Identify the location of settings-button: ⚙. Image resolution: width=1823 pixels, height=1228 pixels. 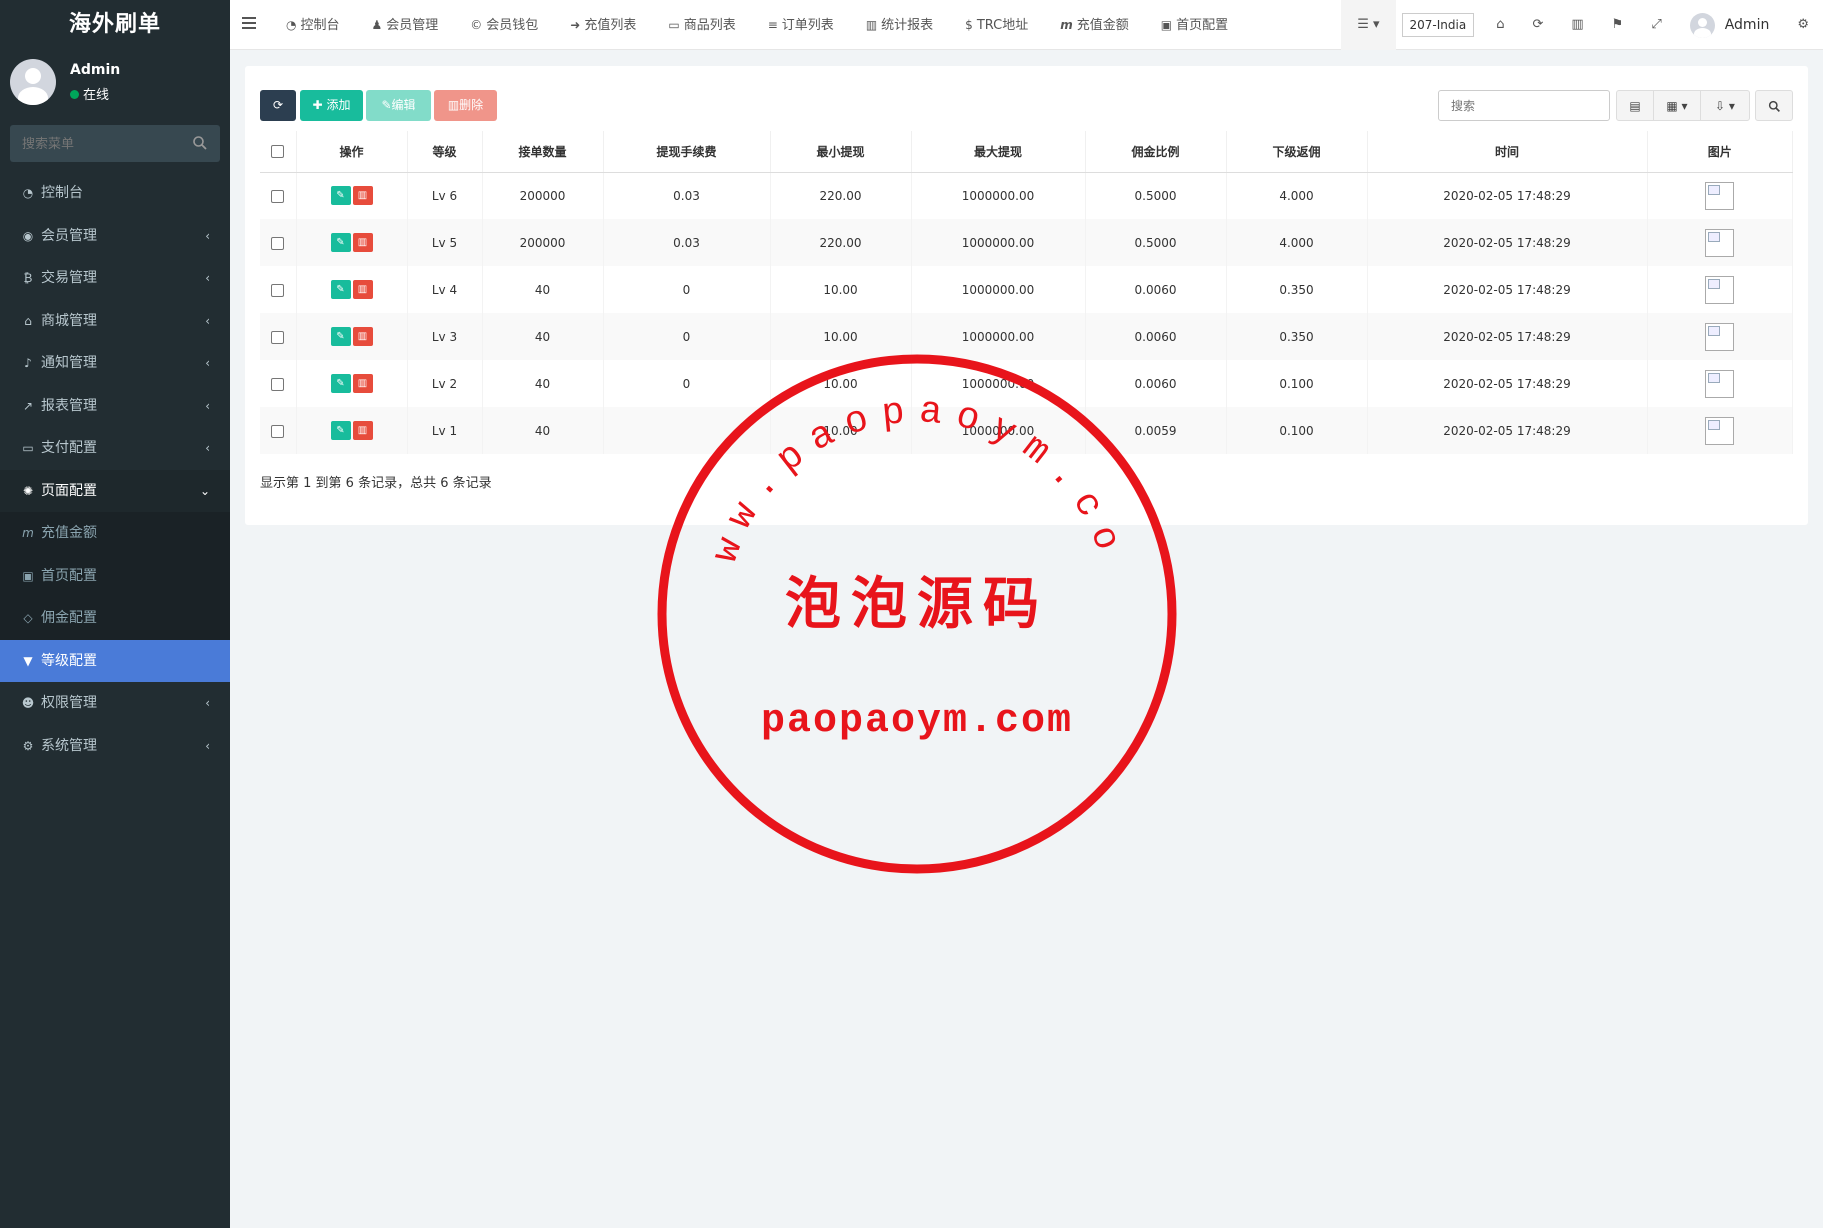
(1803, 25).